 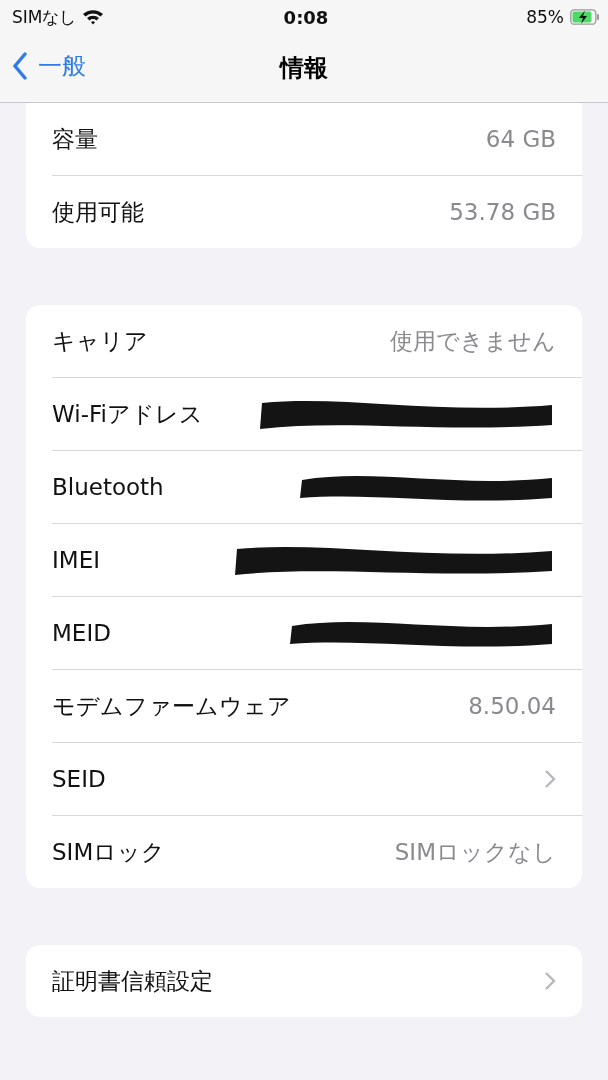 What do you see at coordinates (475, 852) in the screenshot?
I see `row-value: SIMロックなし` at bounding box center [475, 852].